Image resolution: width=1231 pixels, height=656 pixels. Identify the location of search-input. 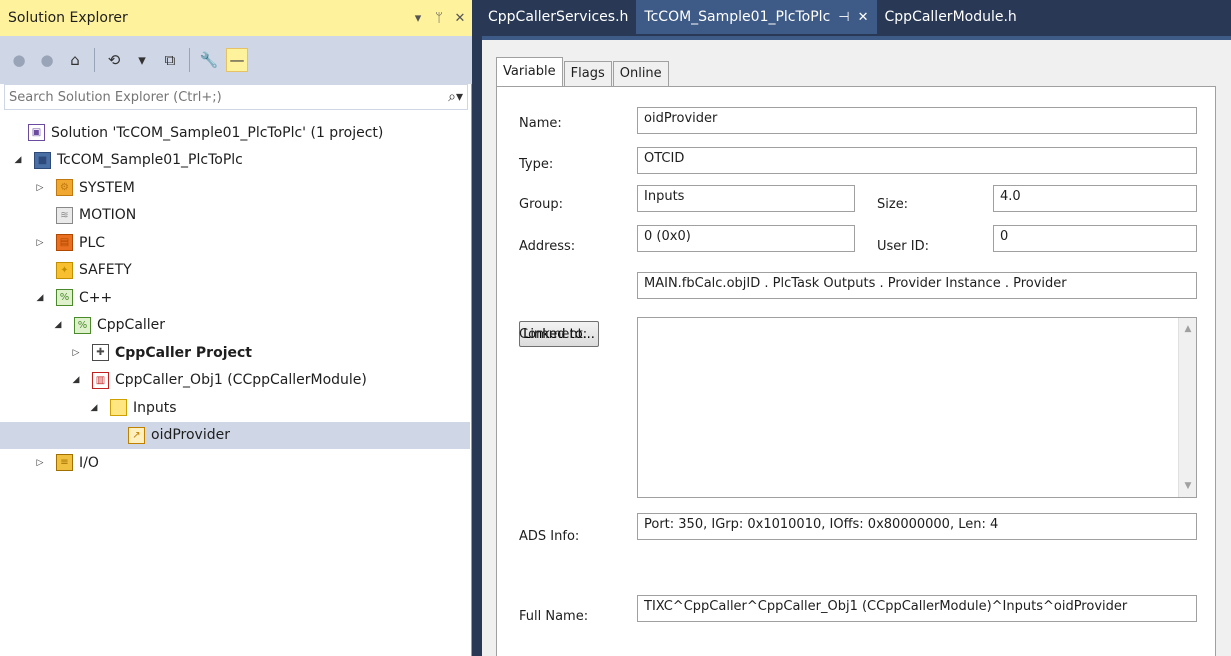
(229, 97).